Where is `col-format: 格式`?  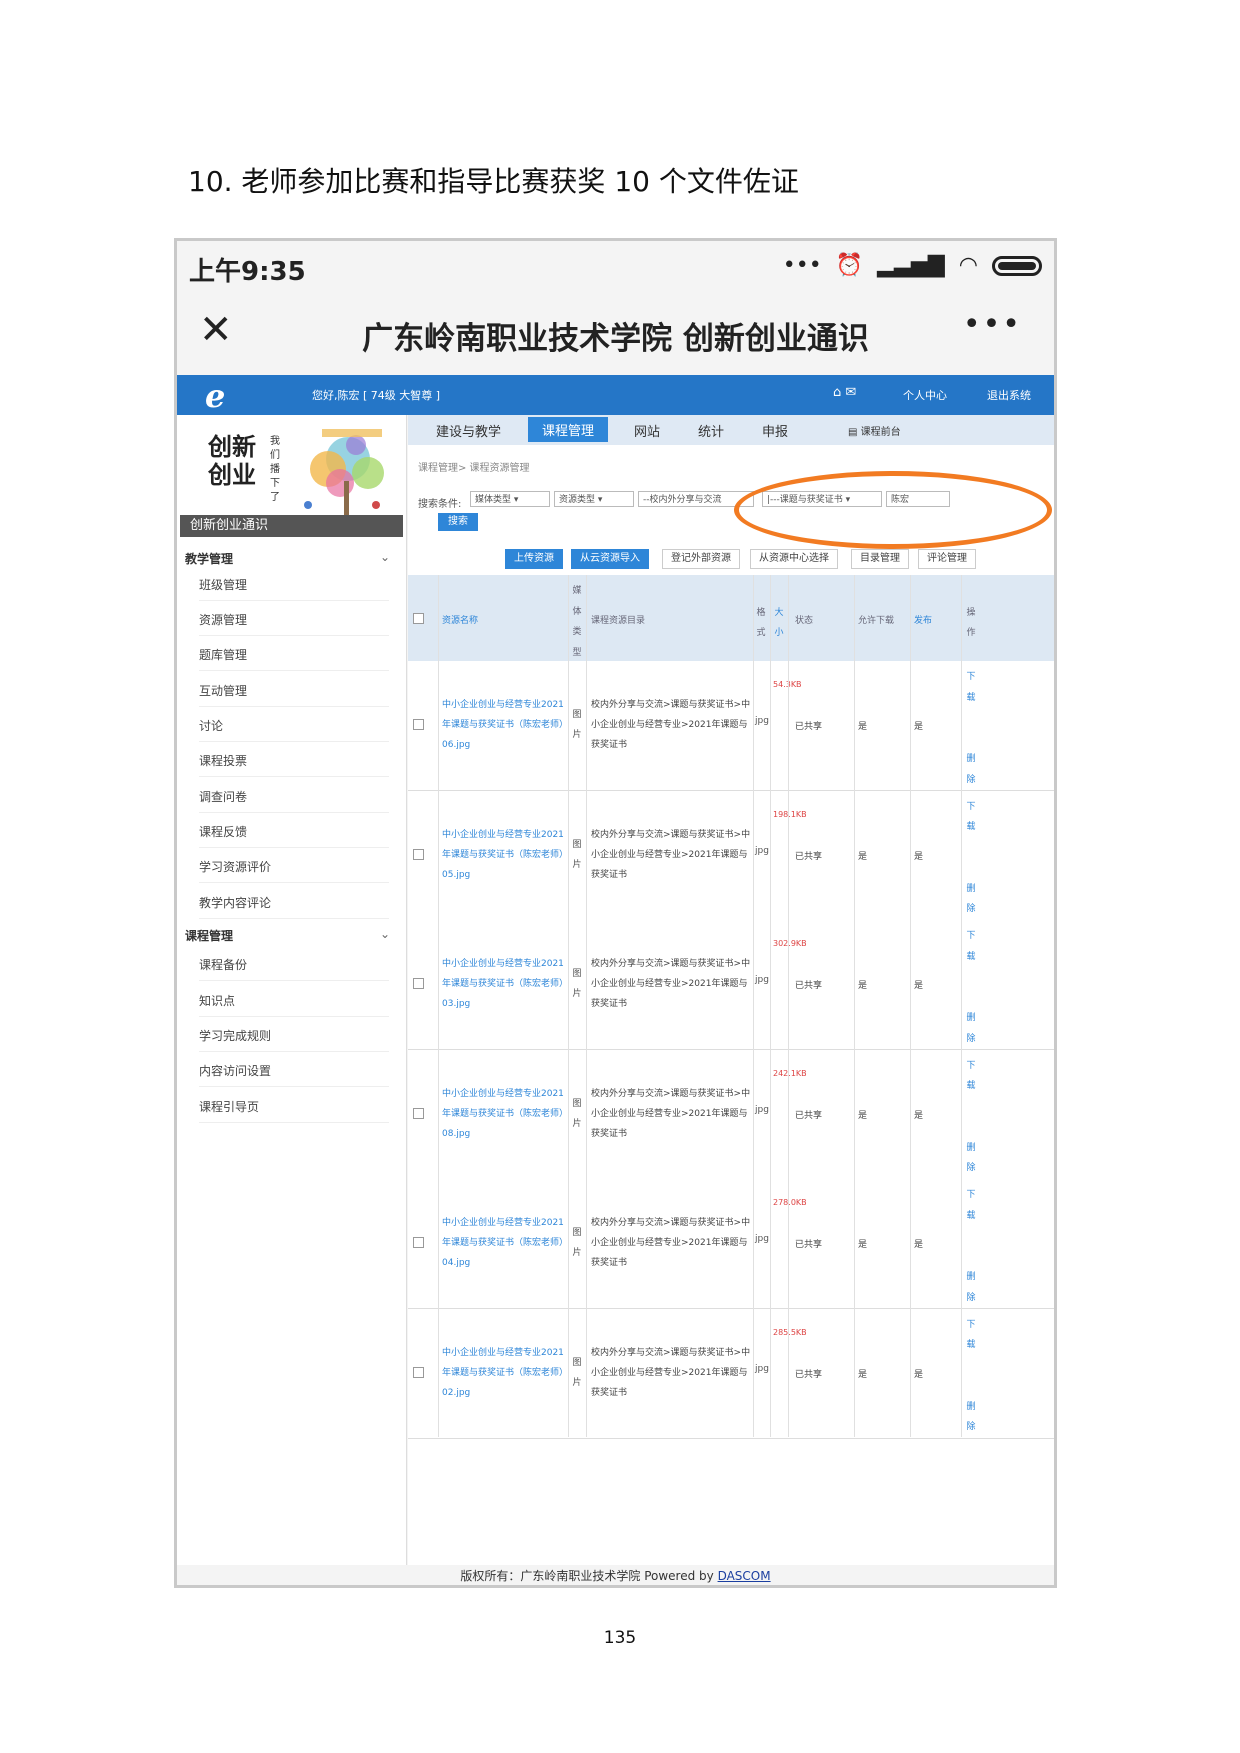 col-format: 格式 is located at coordinates (761, 623).